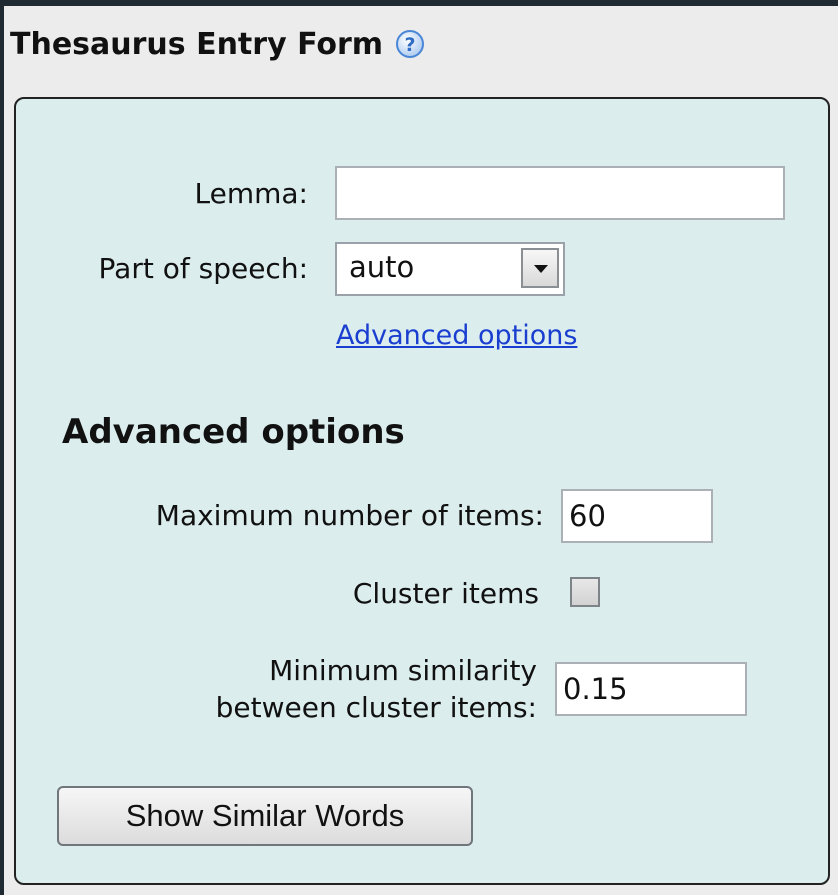 The height and width of the screenshot is (895, 838). Describe the element at coordinates (403, 670) in the screenshot. I see `min-similarity-label-line1: Minimum similarity` at that location.